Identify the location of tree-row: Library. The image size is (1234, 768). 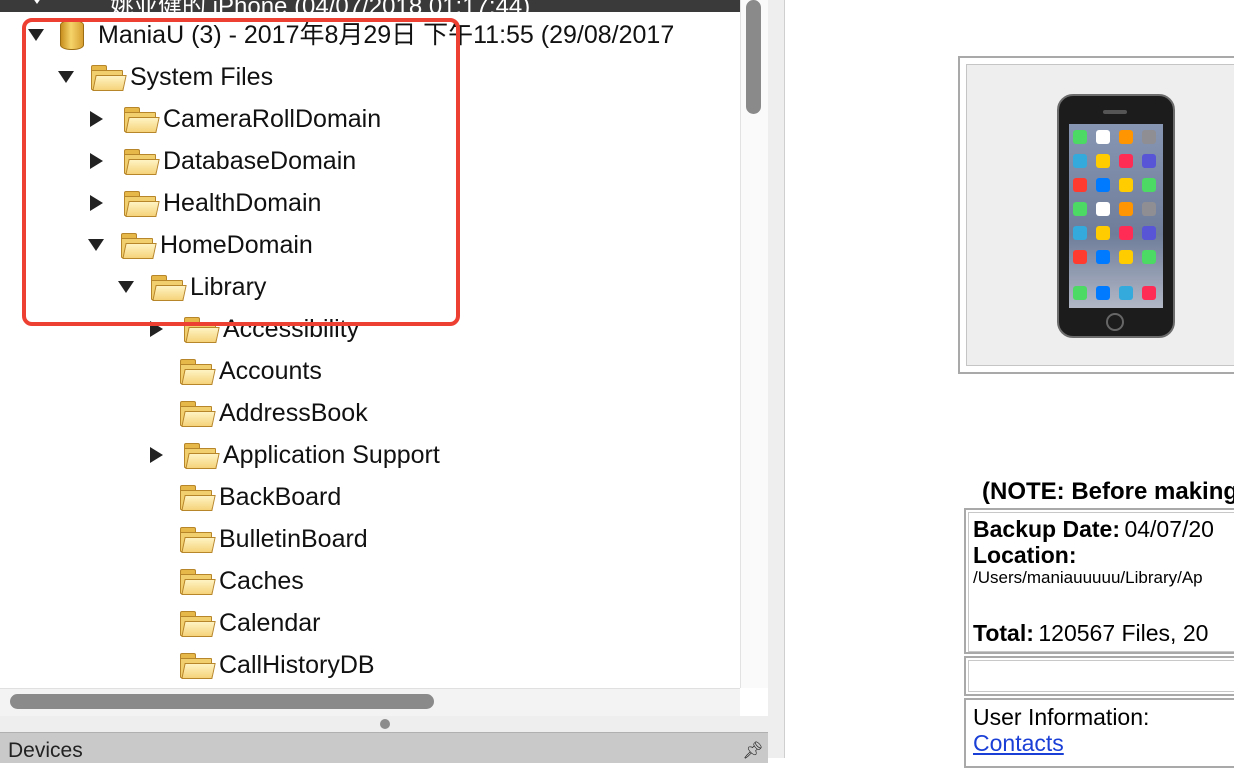
(192, 287).